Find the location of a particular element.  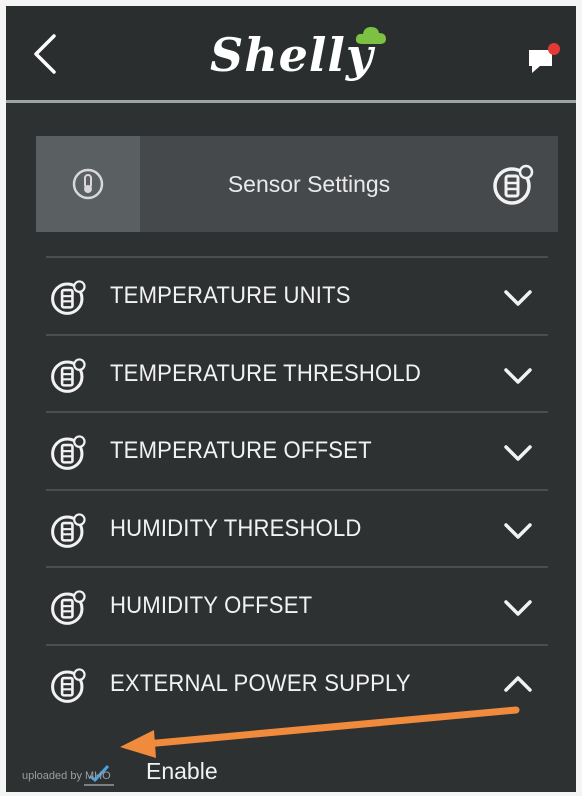

section-label: TEMPERATURE OFFSET is located at coordinates (241, 450).